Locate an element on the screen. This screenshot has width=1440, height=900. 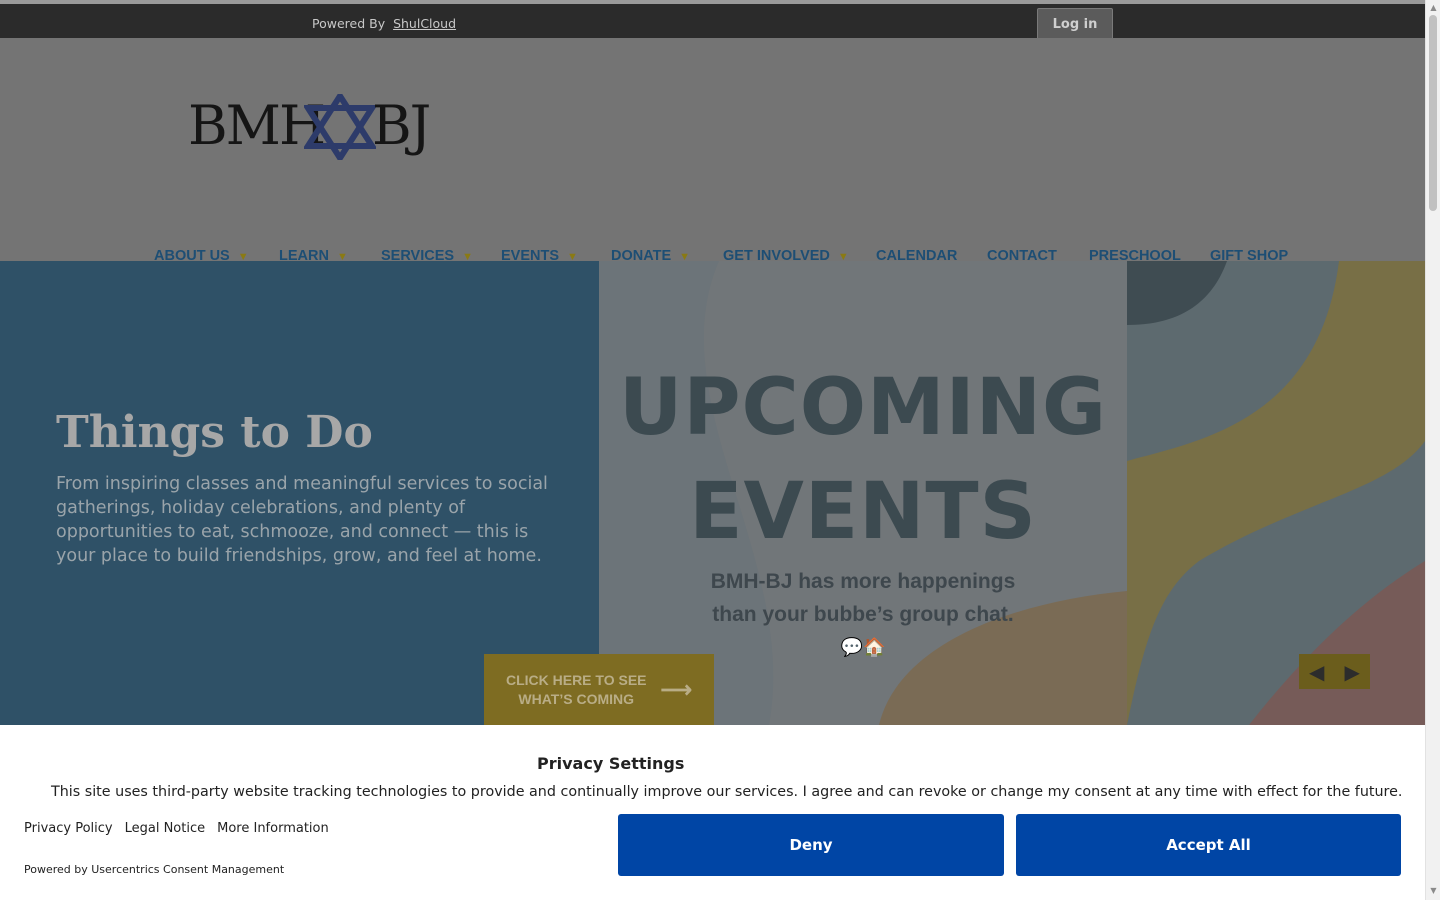
scroll-thumb is located at coordinates (1433, 113).